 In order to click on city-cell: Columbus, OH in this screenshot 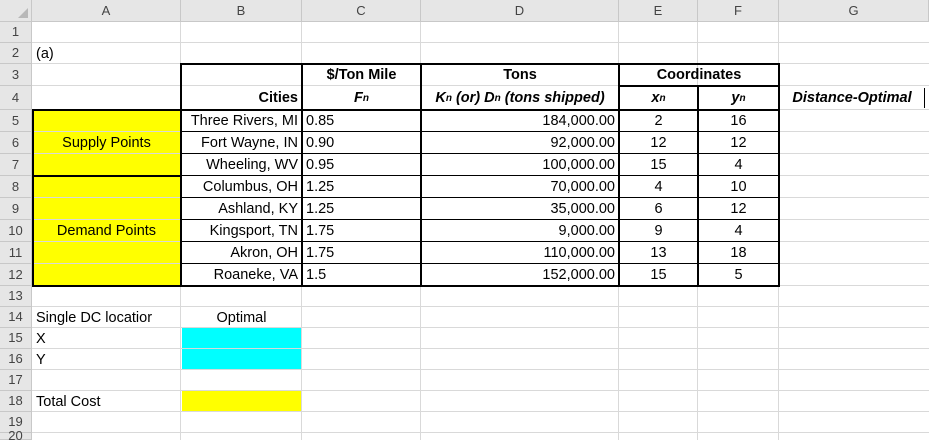, I will do `click(241, 187)`.